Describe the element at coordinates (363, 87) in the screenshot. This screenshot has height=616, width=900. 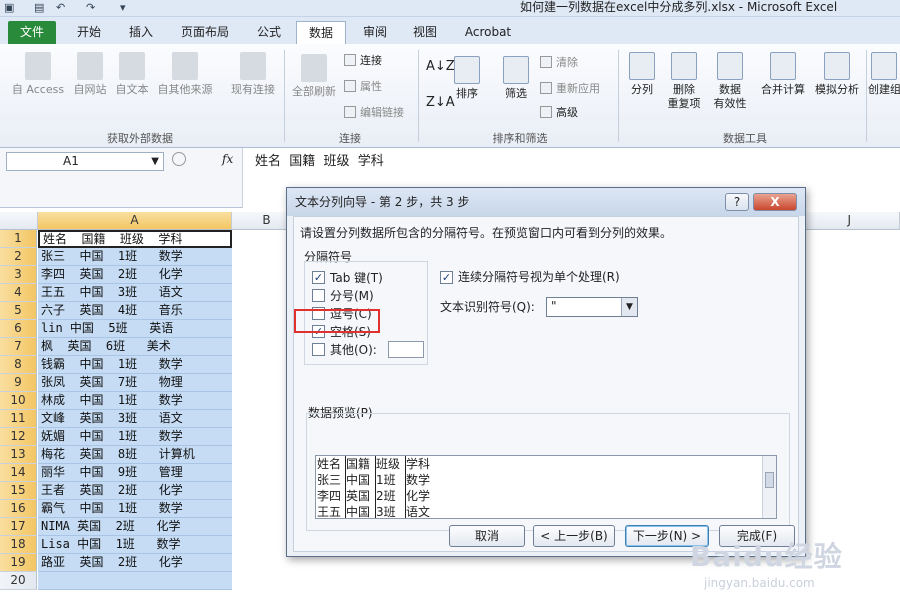
I see `properties-button: 属性` at that location.